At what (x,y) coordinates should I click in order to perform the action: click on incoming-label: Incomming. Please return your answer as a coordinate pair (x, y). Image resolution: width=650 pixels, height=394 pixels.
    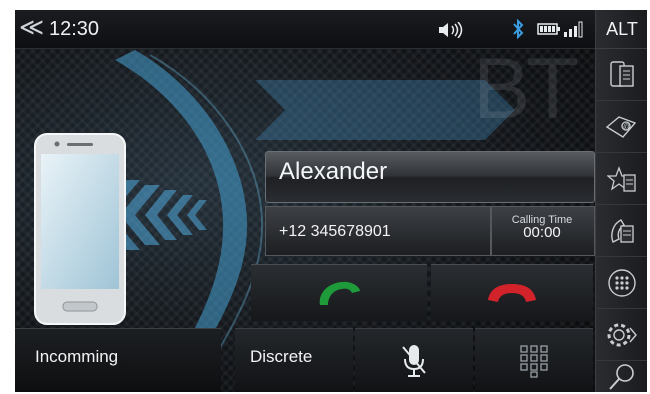
    Looking at the image, I should click on (77, 356).